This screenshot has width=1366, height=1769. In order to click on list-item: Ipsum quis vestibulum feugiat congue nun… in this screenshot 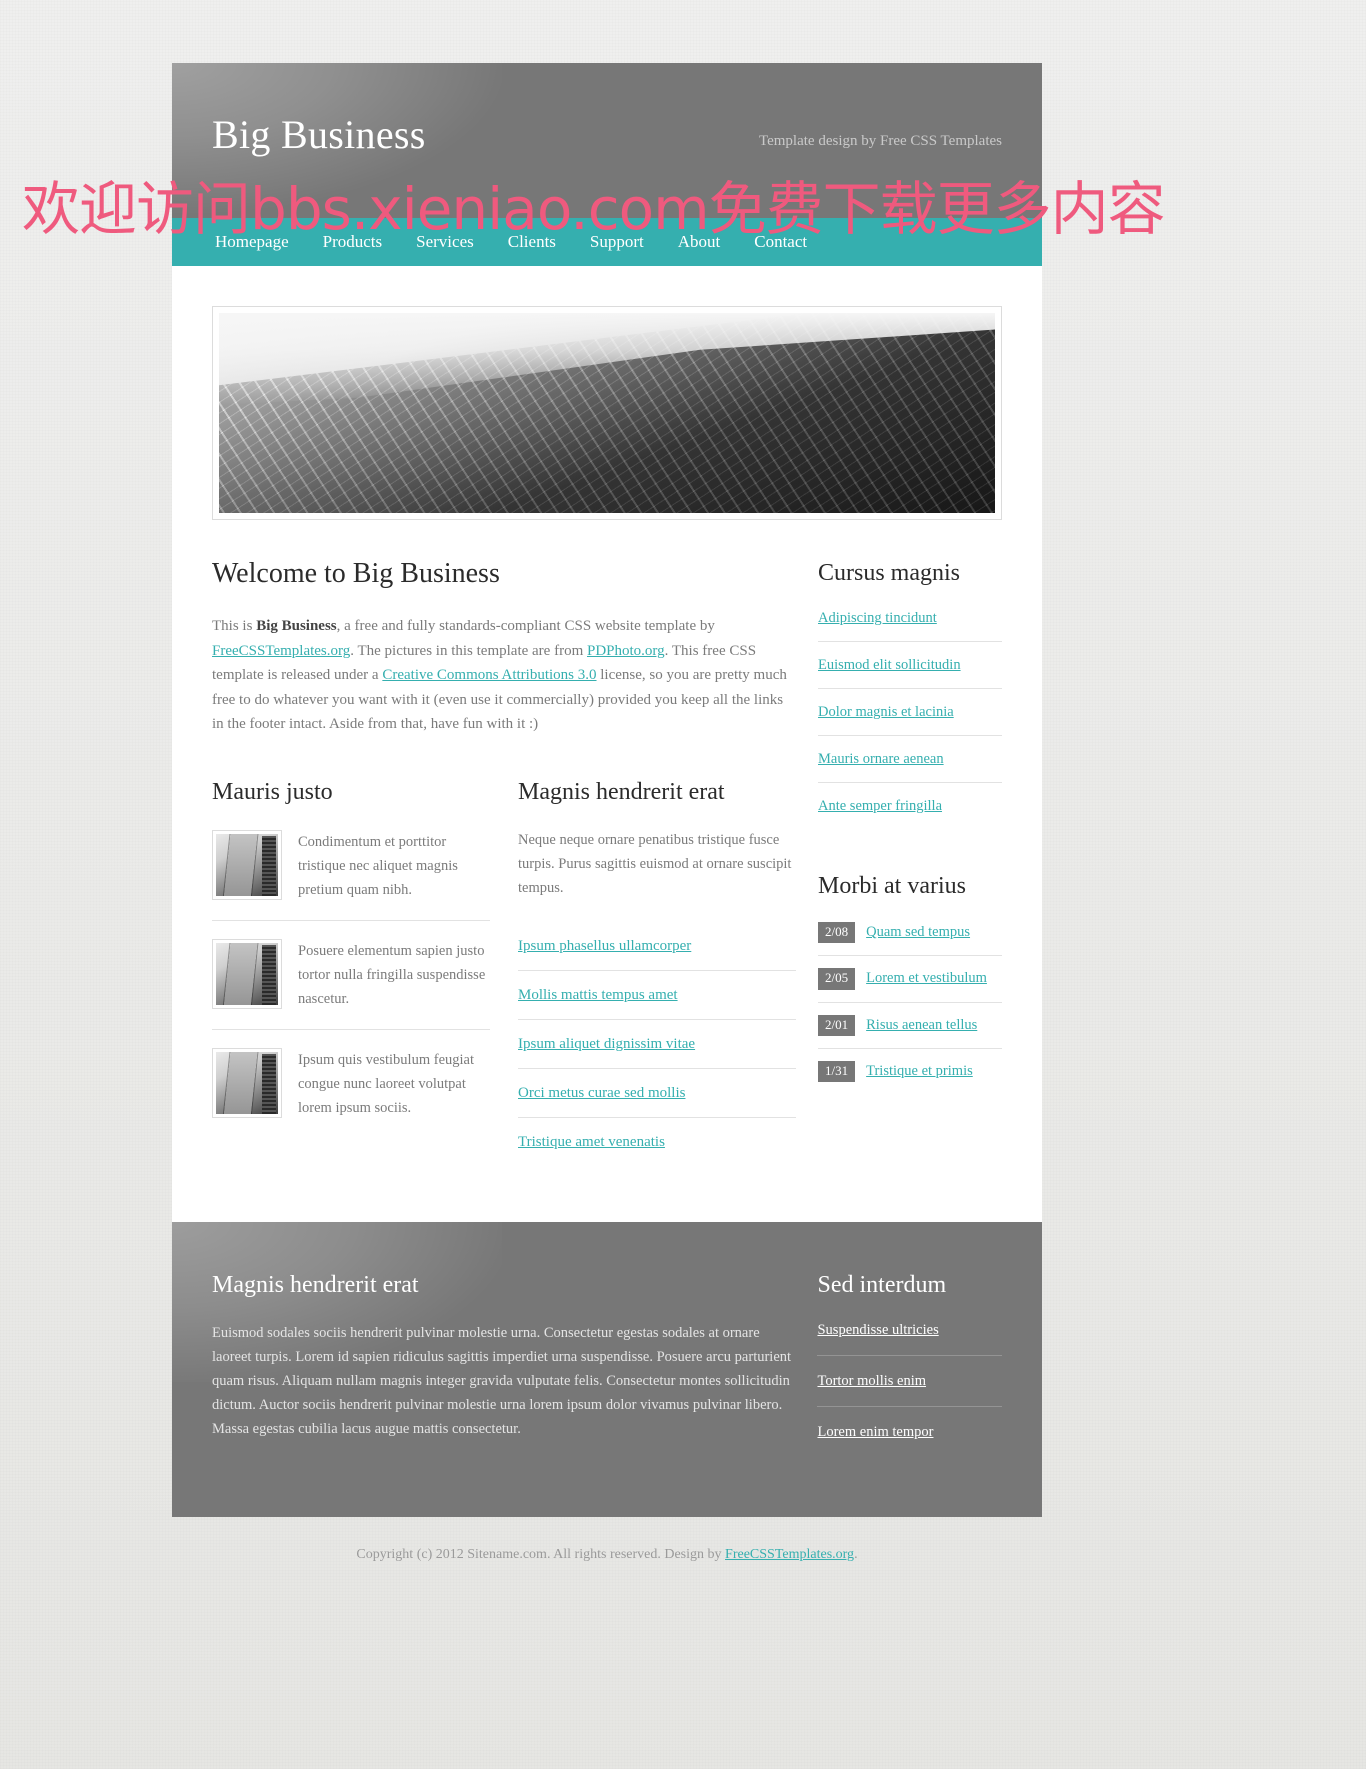, I will do `click(351, 1083)`.